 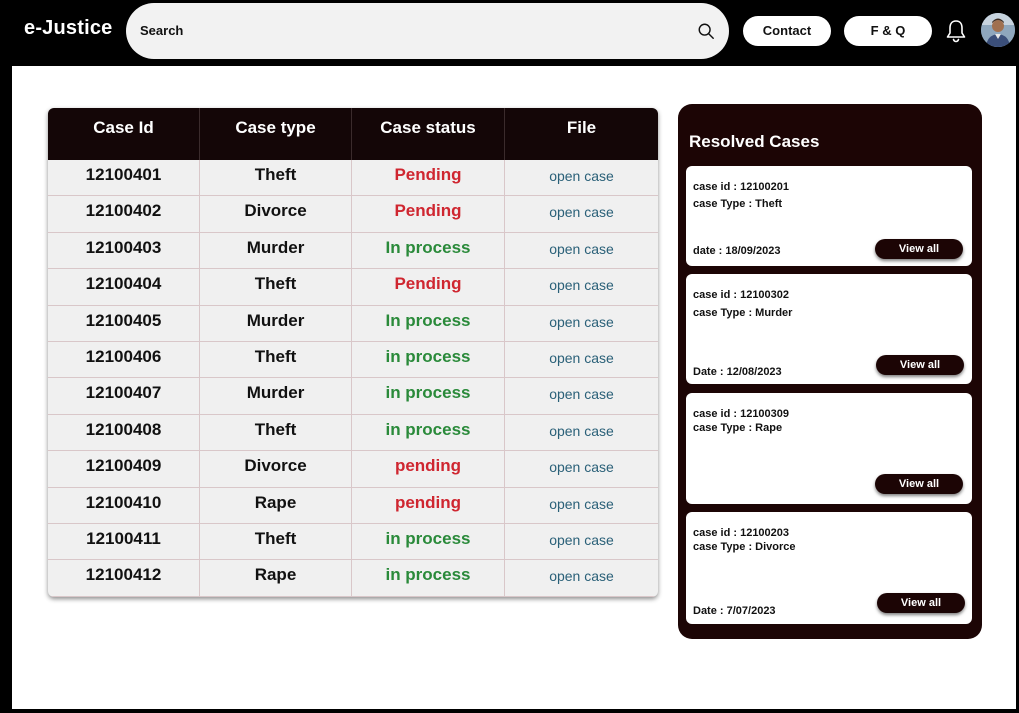 I want to click on faq-button: F & Q, so click(x=888, y=31).